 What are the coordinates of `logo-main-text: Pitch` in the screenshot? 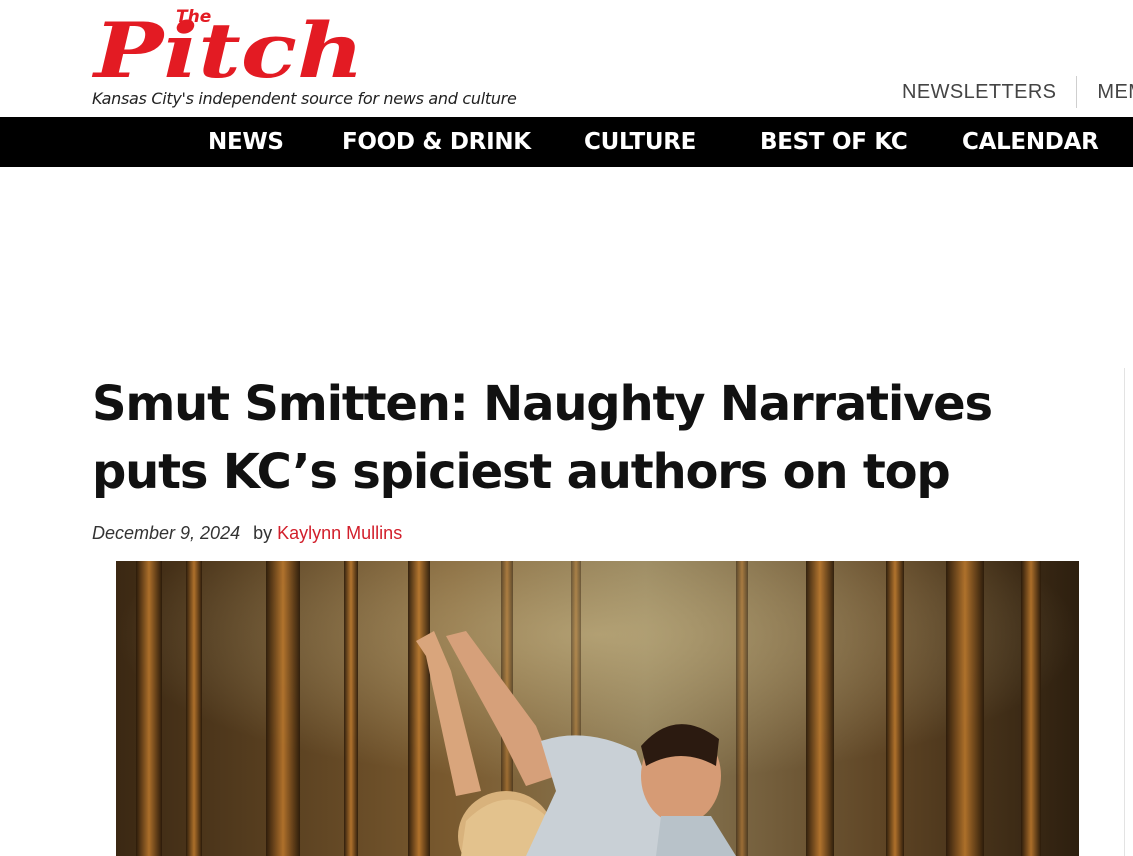 It's located at (228, 47).